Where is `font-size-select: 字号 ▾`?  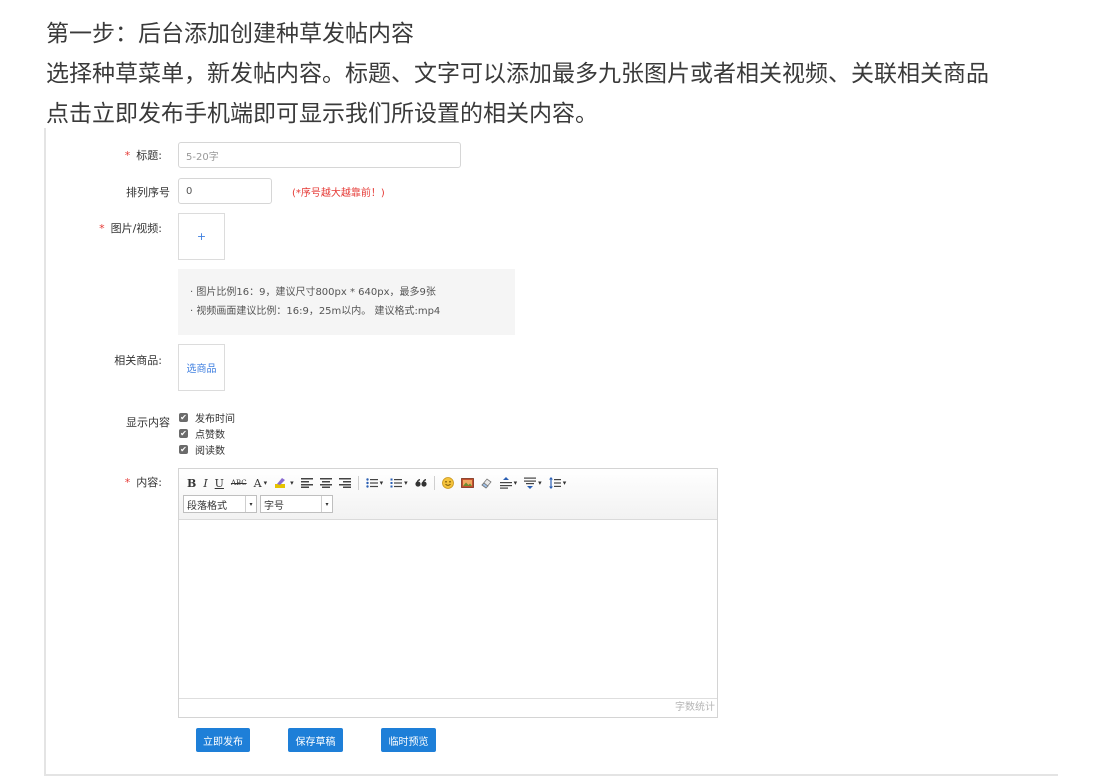 font-size-select: 字号 ▾ is located at coordinates (296, 504).